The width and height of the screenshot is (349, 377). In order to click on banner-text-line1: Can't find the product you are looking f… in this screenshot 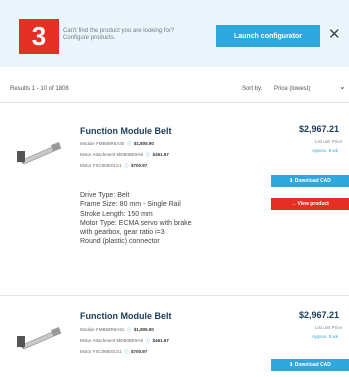, I will do `click(119, 31)`.